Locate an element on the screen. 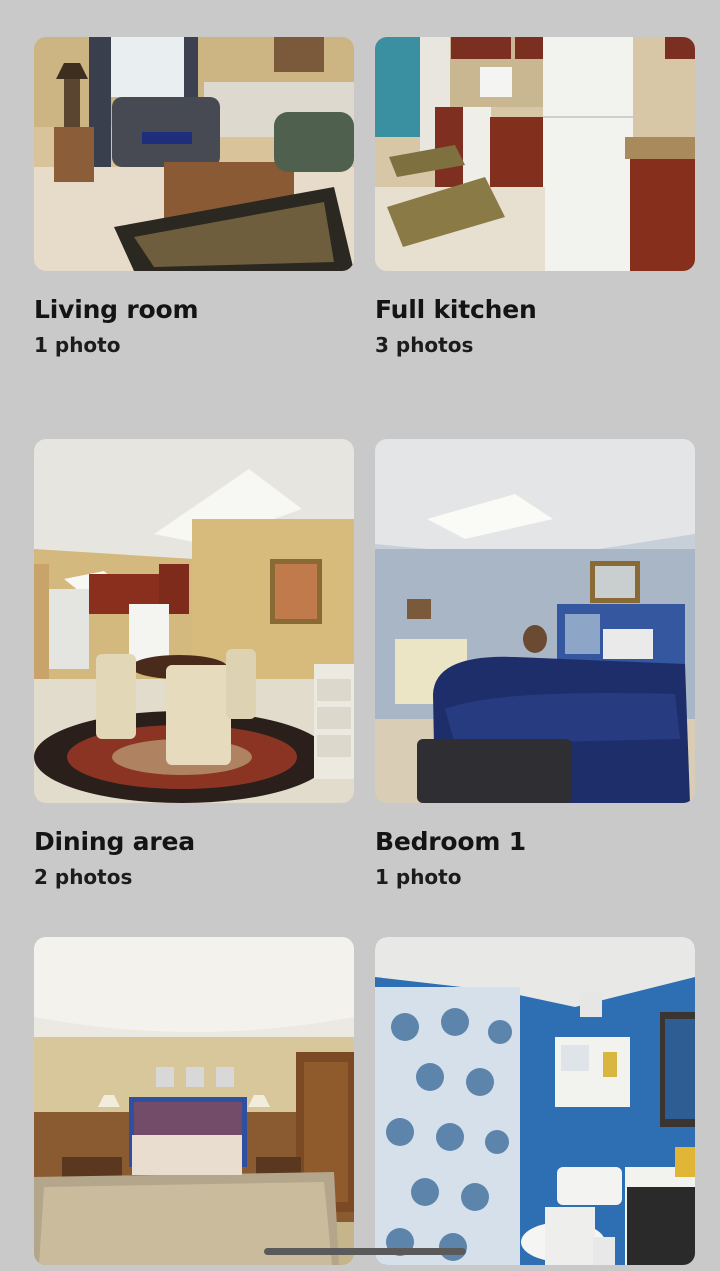 This screenshot has width=720, height=1271. room-tile-living-room: Living room 1 photo is located at coordinates (194, 221).